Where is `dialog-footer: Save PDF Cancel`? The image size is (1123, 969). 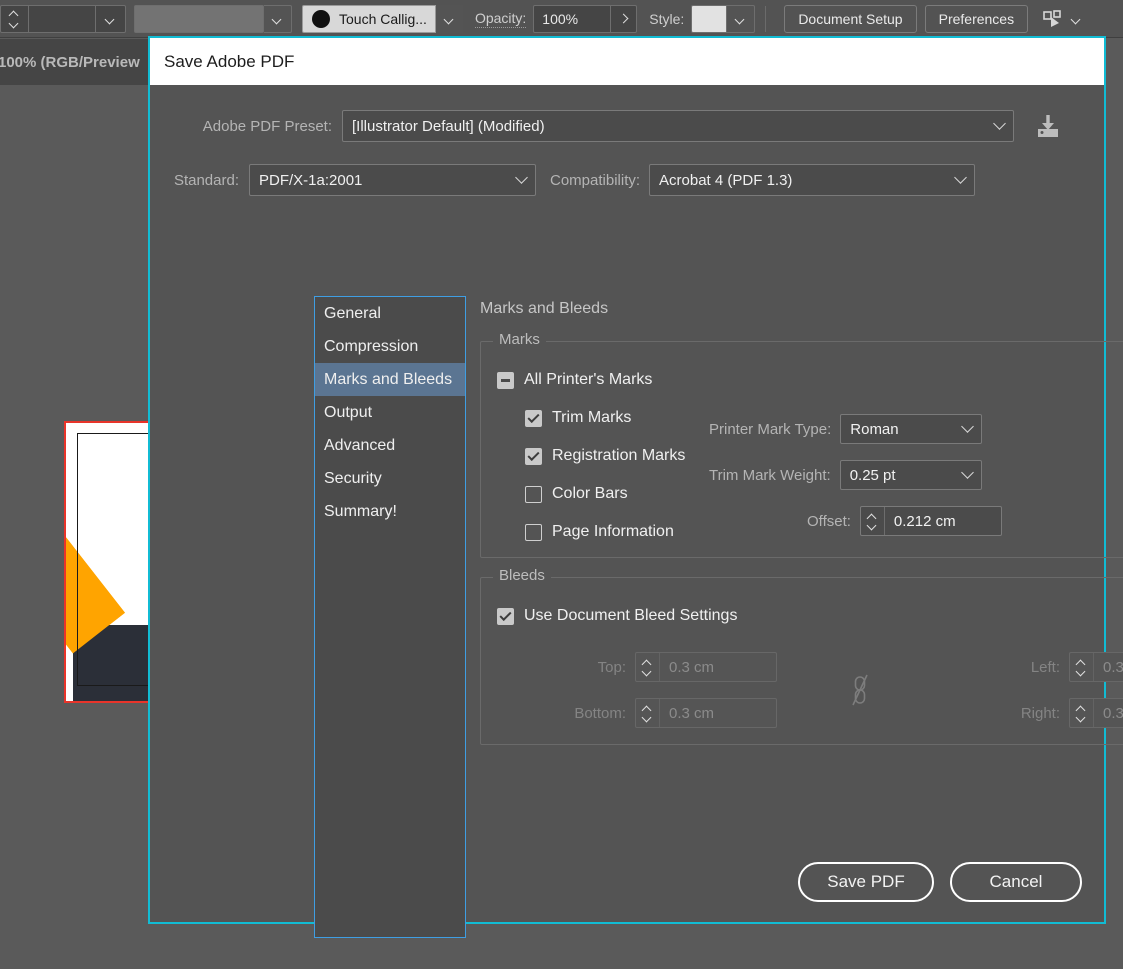
dialog-footer: Save PDF Cancel is located at coordinates (627, 882).